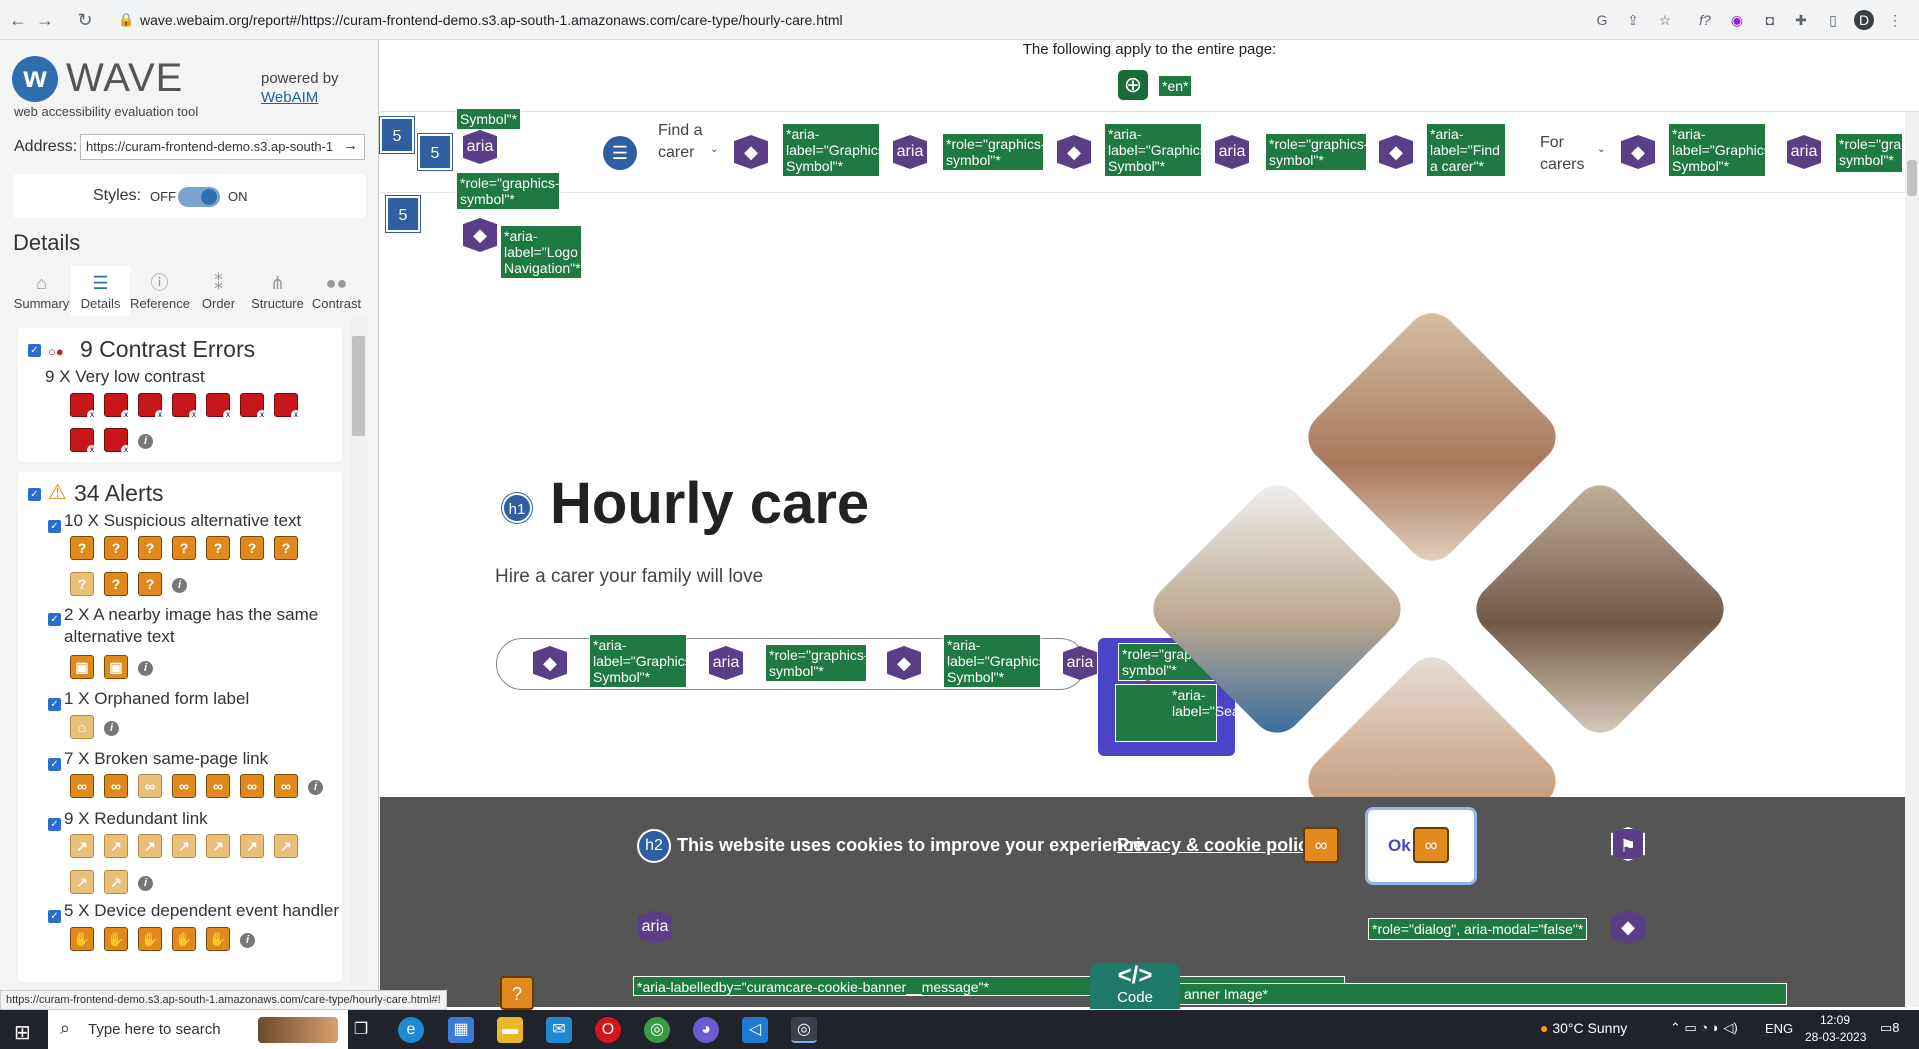 The image size is (1919, 1049). What do you see at coordinates (804, 1030) in the screenshot?
I see `chrome-active-icon: ◎` at bounding box center [804, 1030].